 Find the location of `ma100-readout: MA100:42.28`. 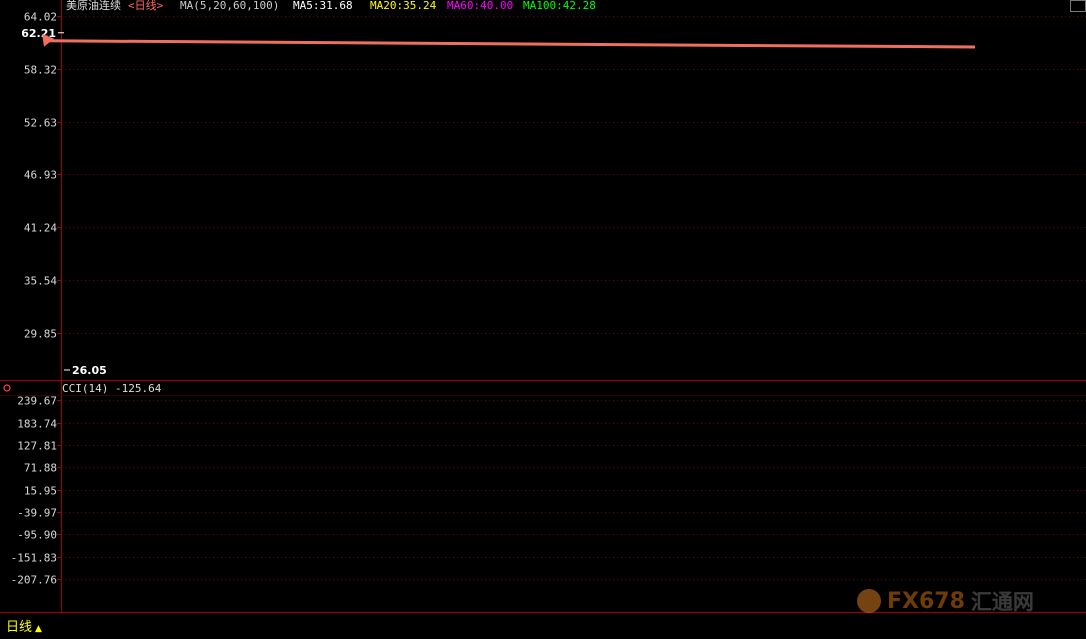

ma100-readout: MA100:42.28 is located at coordinates (559, 6).